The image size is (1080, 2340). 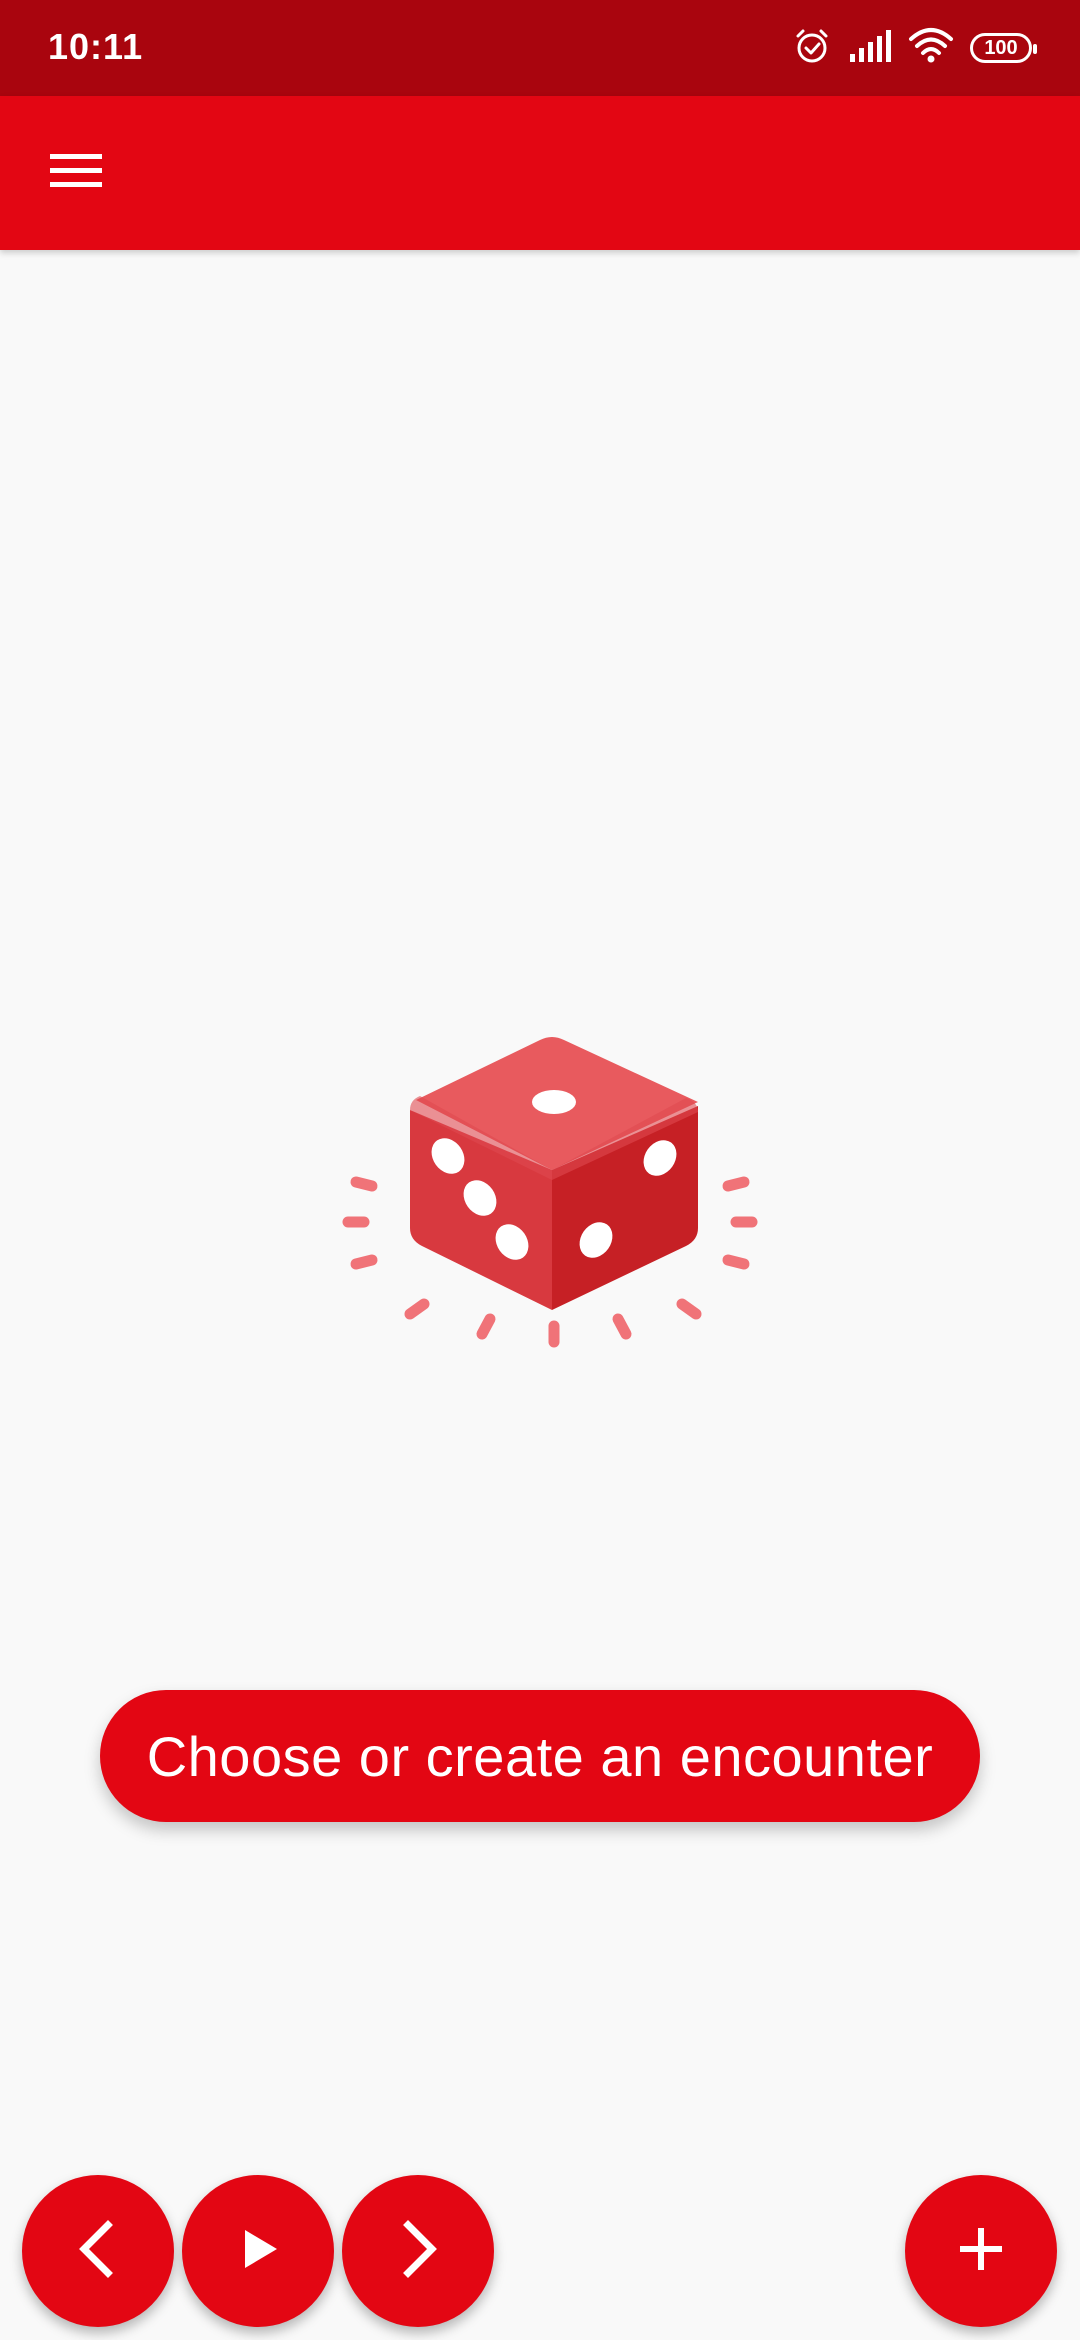 I want to click on wifi-icon, so click(x=931, y=48).